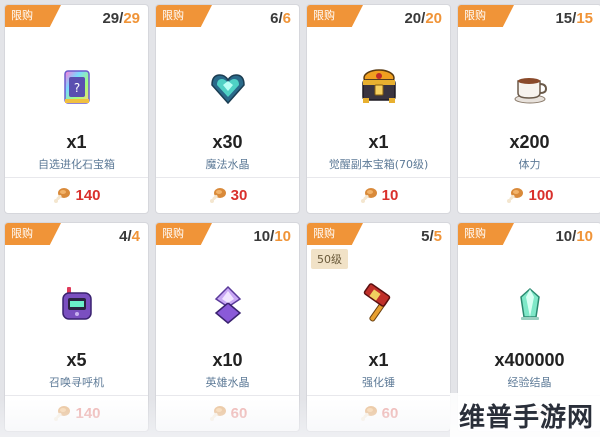 This screenshot has width=600, height=437. Describe the element at coordinates (239, 195) in the screenshot. I see `price-value: 30` at that location.